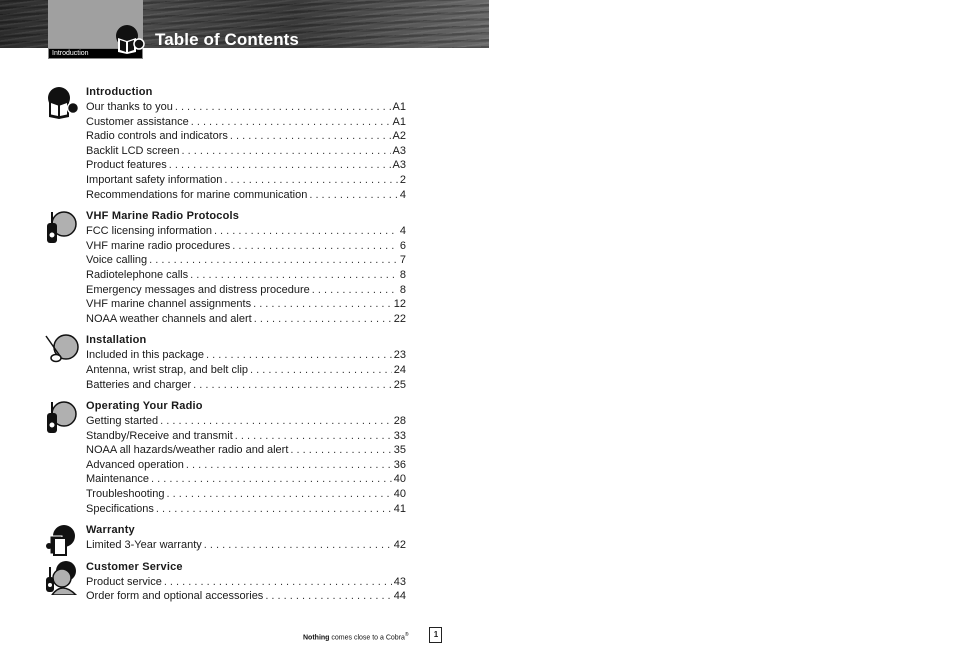 This screenshot has width=954, height=668. Describe the element at coordinates (246, 582) in the screenshot. I see `toc-entry: Product service 43` at that location.